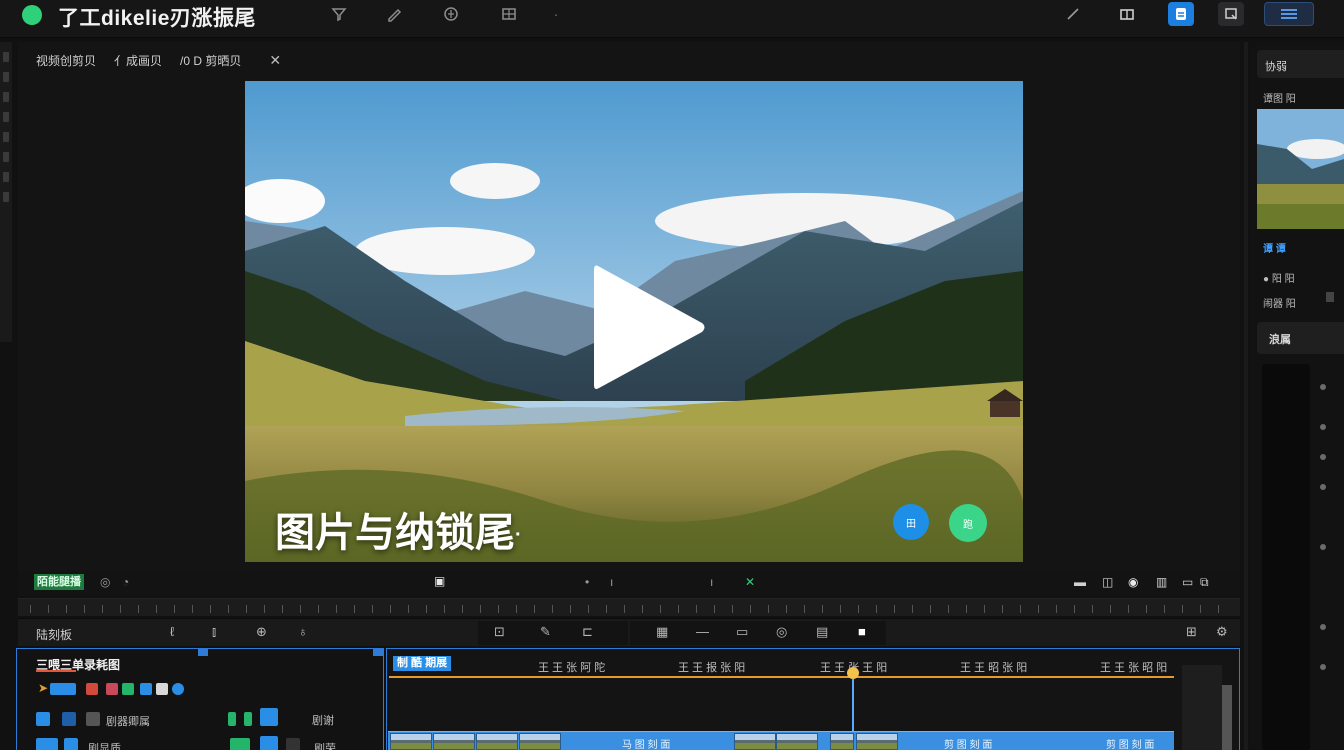 This screenshot has width=1344, height=750. Describe the element at coordinates (1330, 297) in the screenshot. I see `inspector-row-toggle` at that location.